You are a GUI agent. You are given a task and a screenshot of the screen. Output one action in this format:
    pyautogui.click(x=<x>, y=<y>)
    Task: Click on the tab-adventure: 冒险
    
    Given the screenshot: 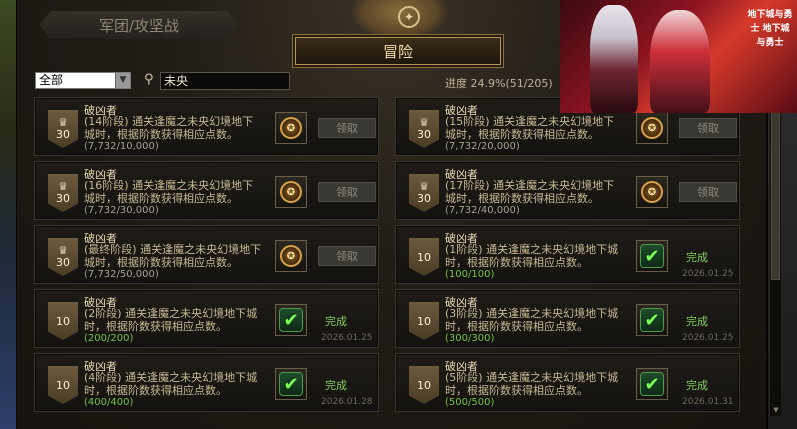 What is the action you would take?
    pyautogui.click(x=398, y=51)
    